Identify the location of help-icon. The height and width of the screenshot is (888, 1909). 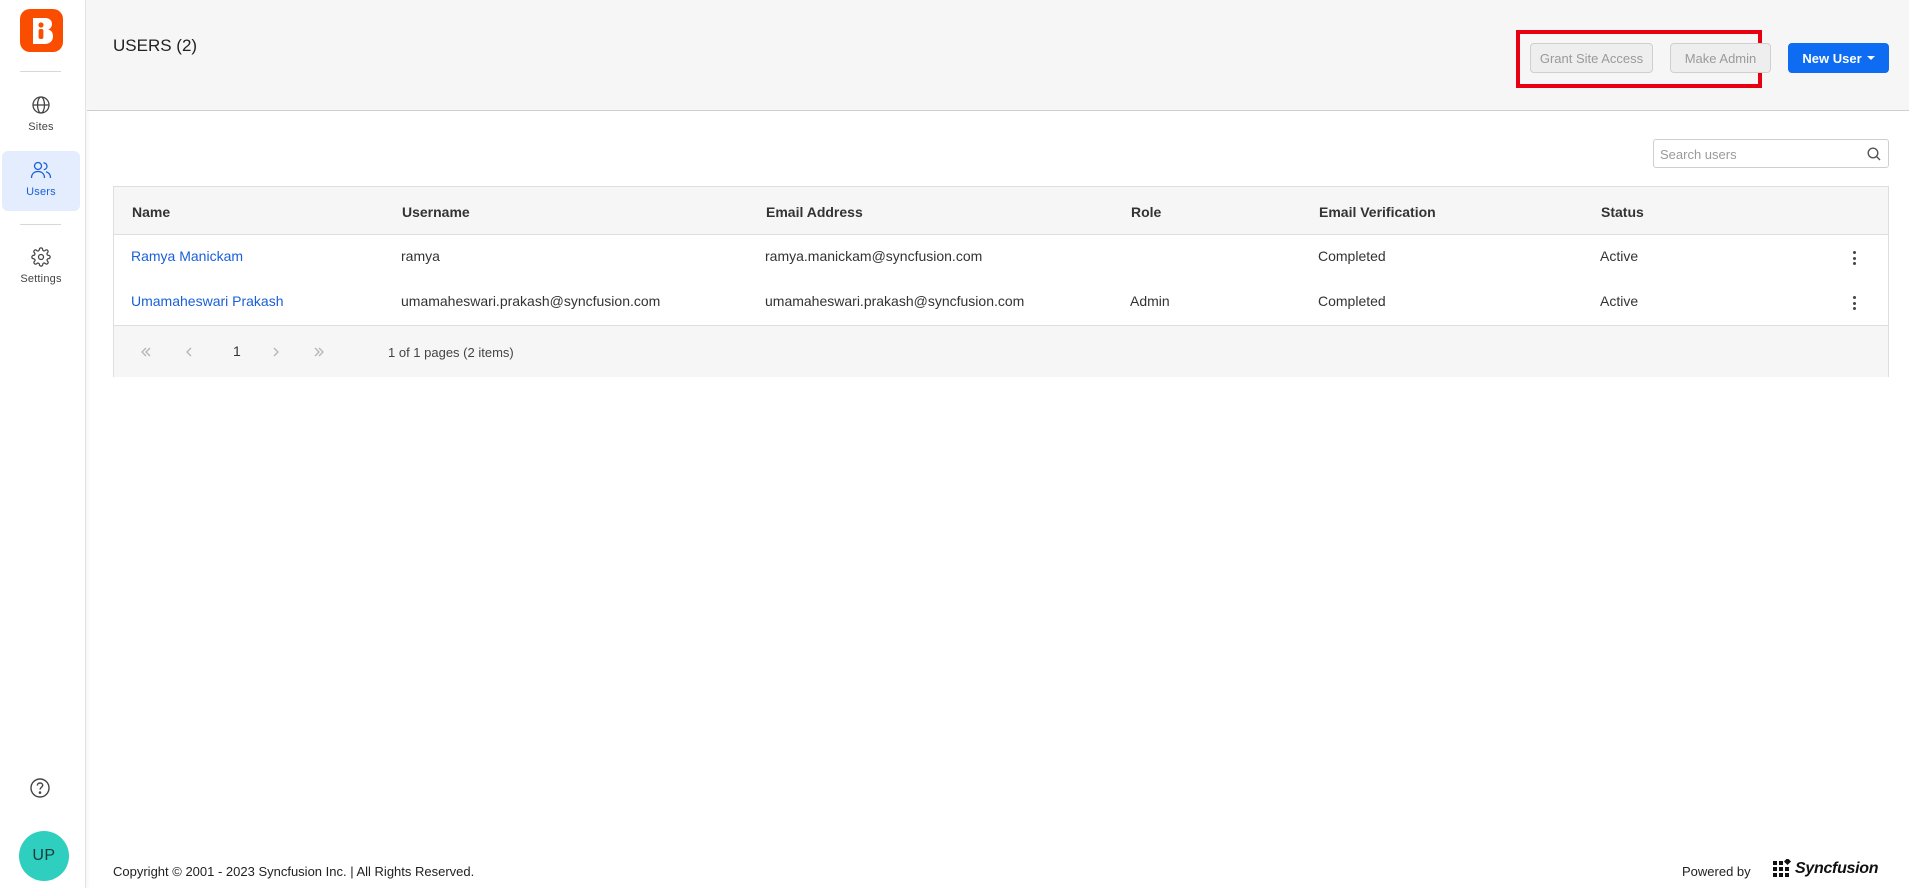
(40, 788).